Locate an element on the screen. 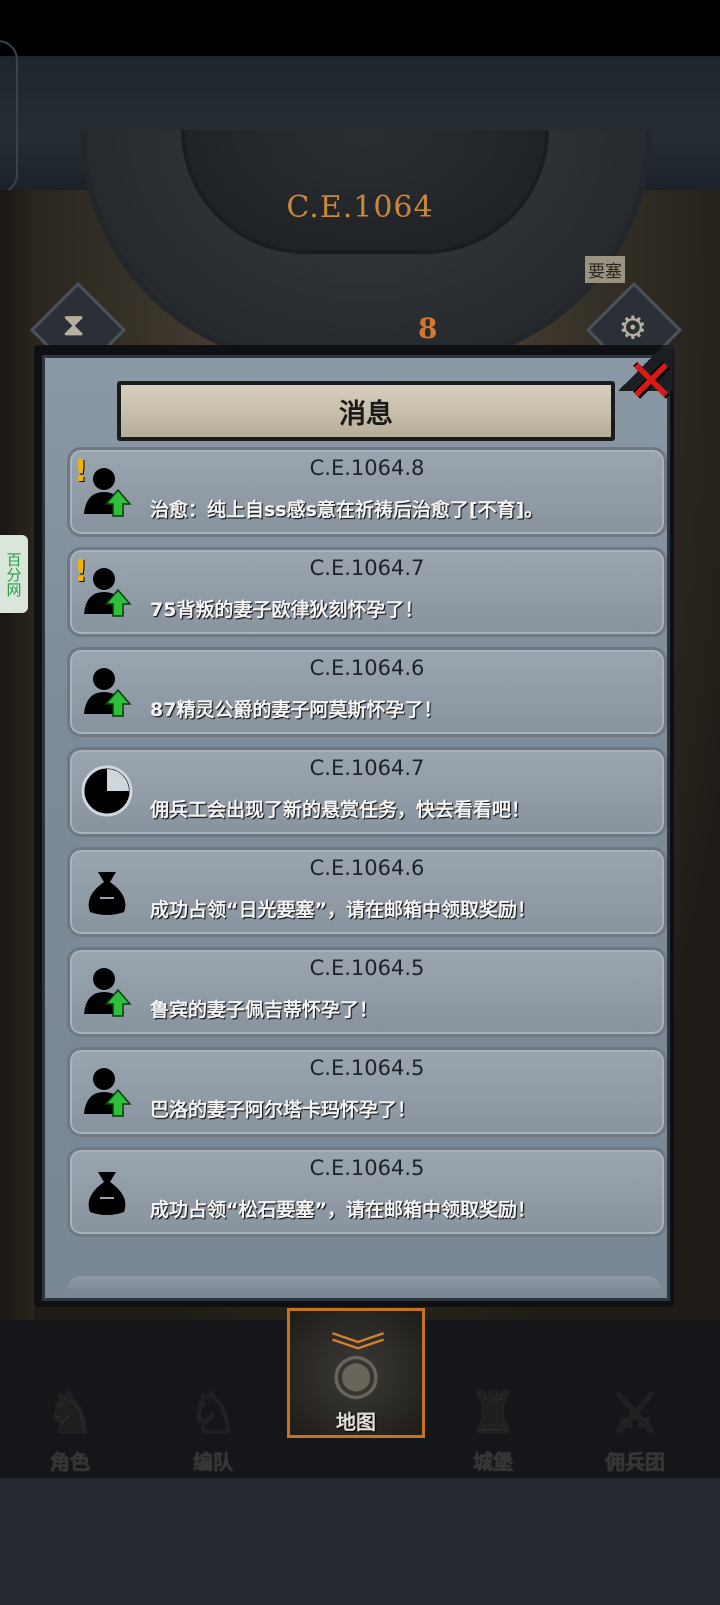 The image size is (720, 1605). footer-band is located at coordinates (360, 1541).